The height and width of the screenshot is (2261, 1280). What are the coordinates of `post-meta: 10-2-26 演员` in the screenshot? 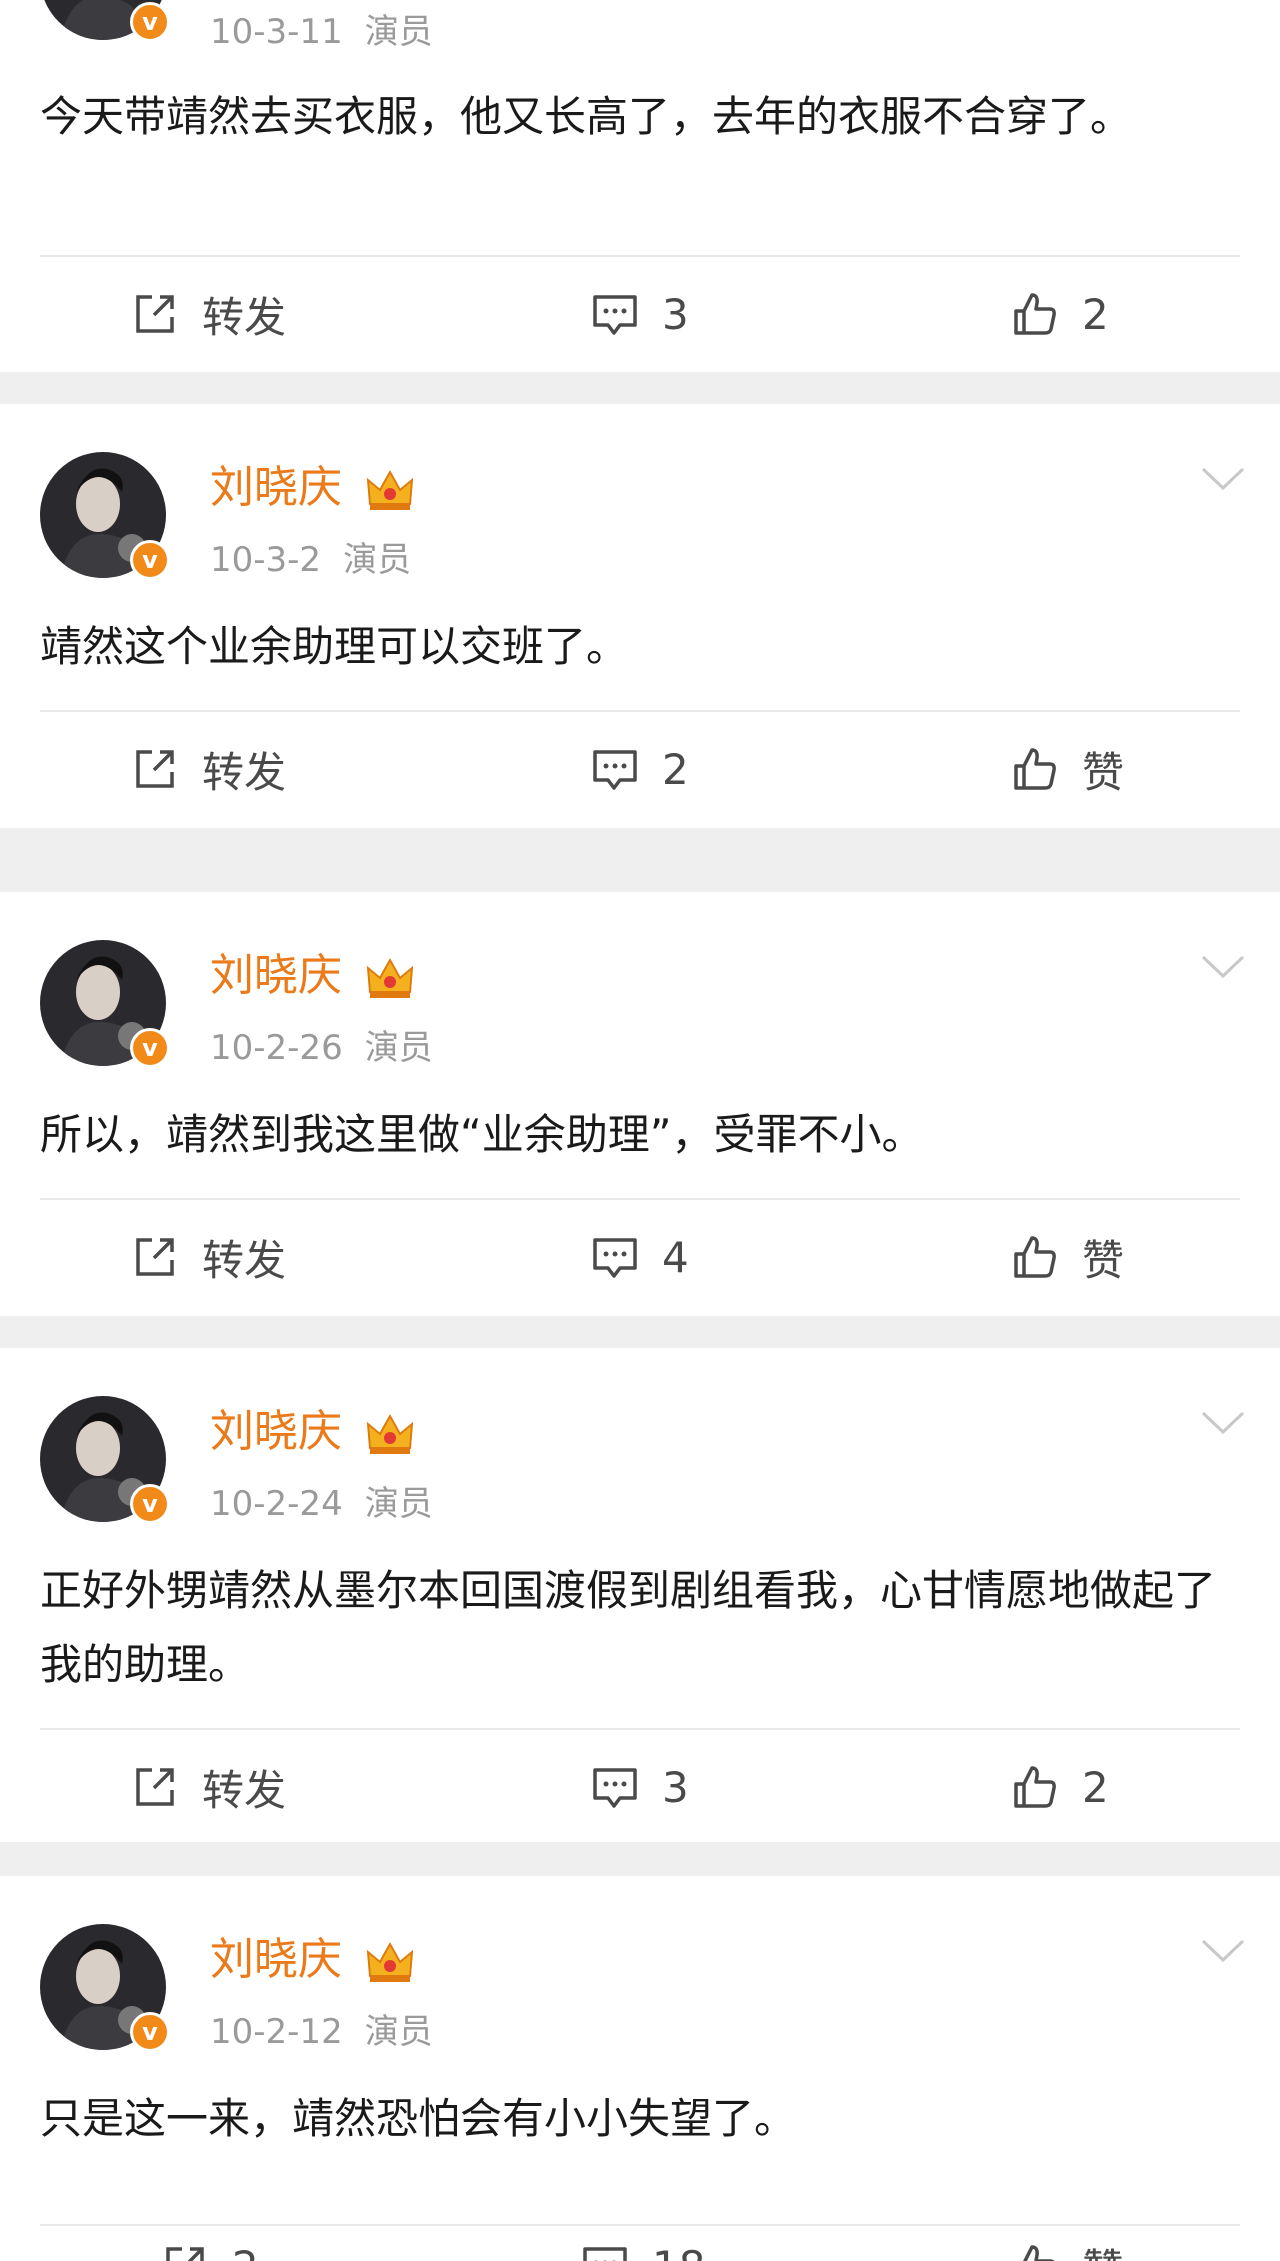 It's located at (321, 1048).